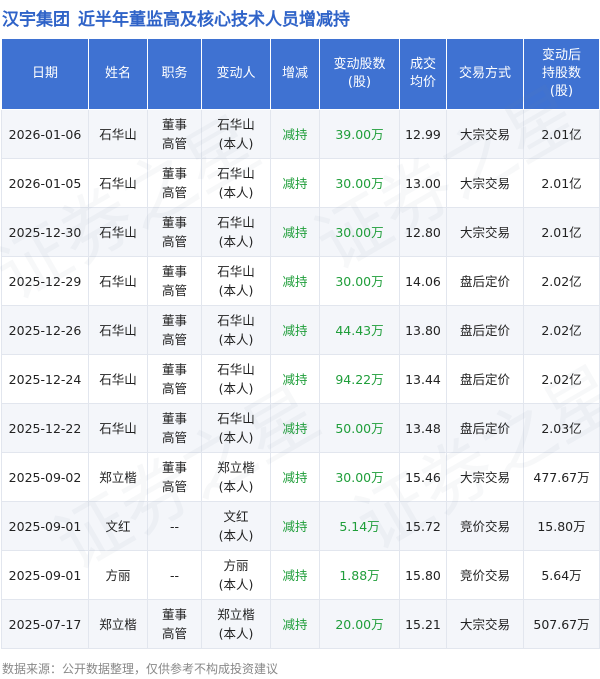 This screenshot has width=600, height=679. I want to click on column-header-text: 变动后, so click(561, 55).